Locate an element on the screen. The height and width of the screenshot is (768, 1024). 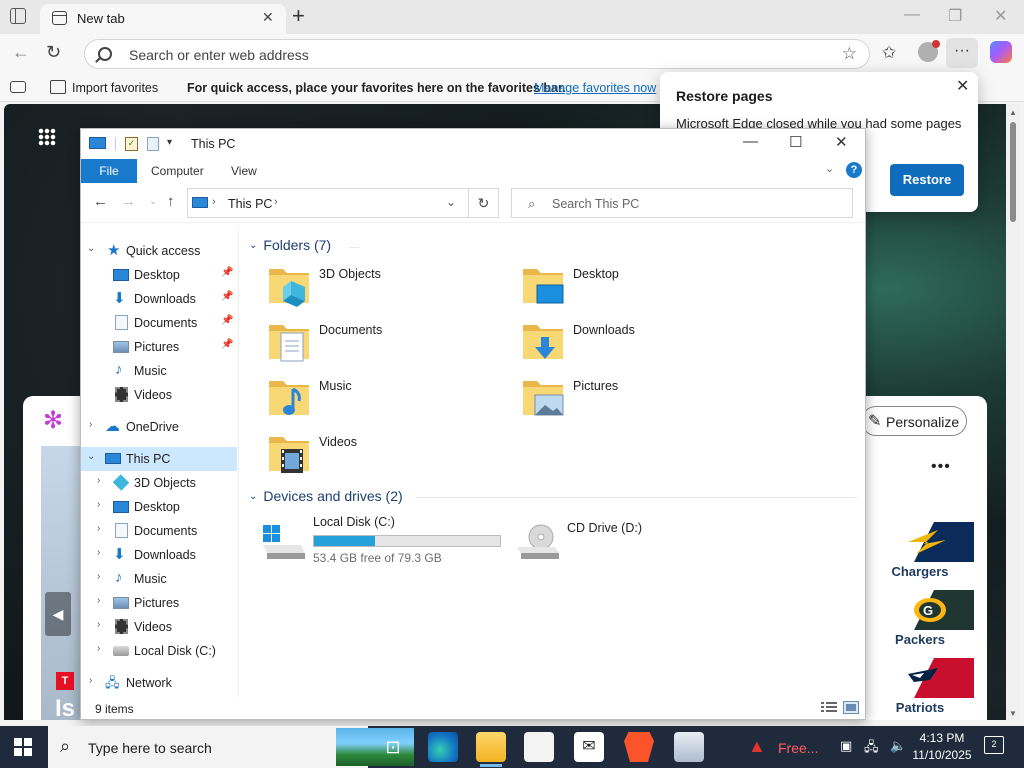
warning-icon: ▲ is located at coordinates (757, 746).